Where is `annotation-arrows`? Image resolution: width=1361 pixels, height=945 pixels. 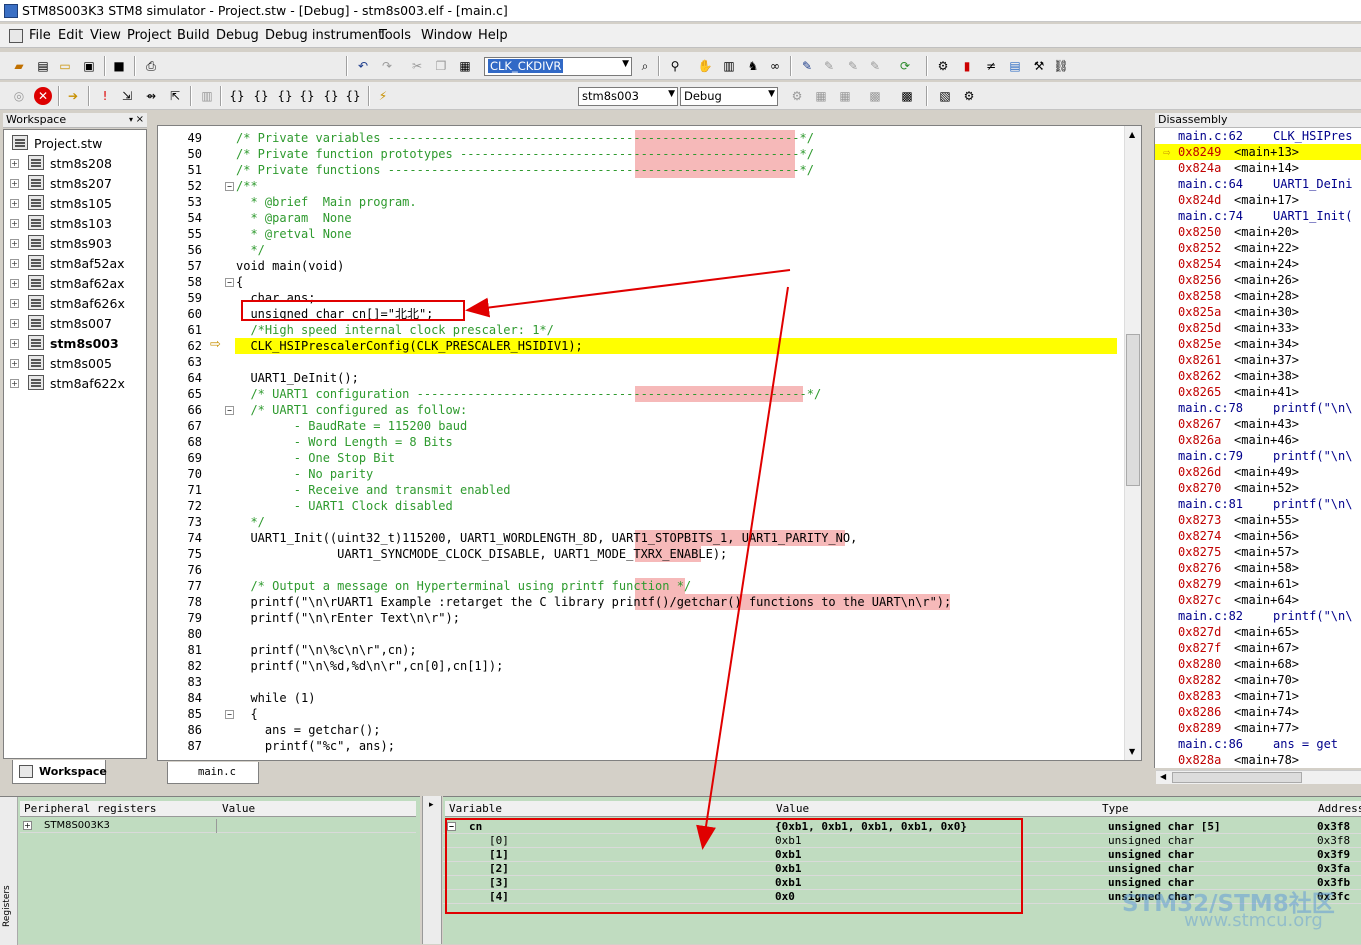 annotation-arrows is located at coordinates (628, 559).